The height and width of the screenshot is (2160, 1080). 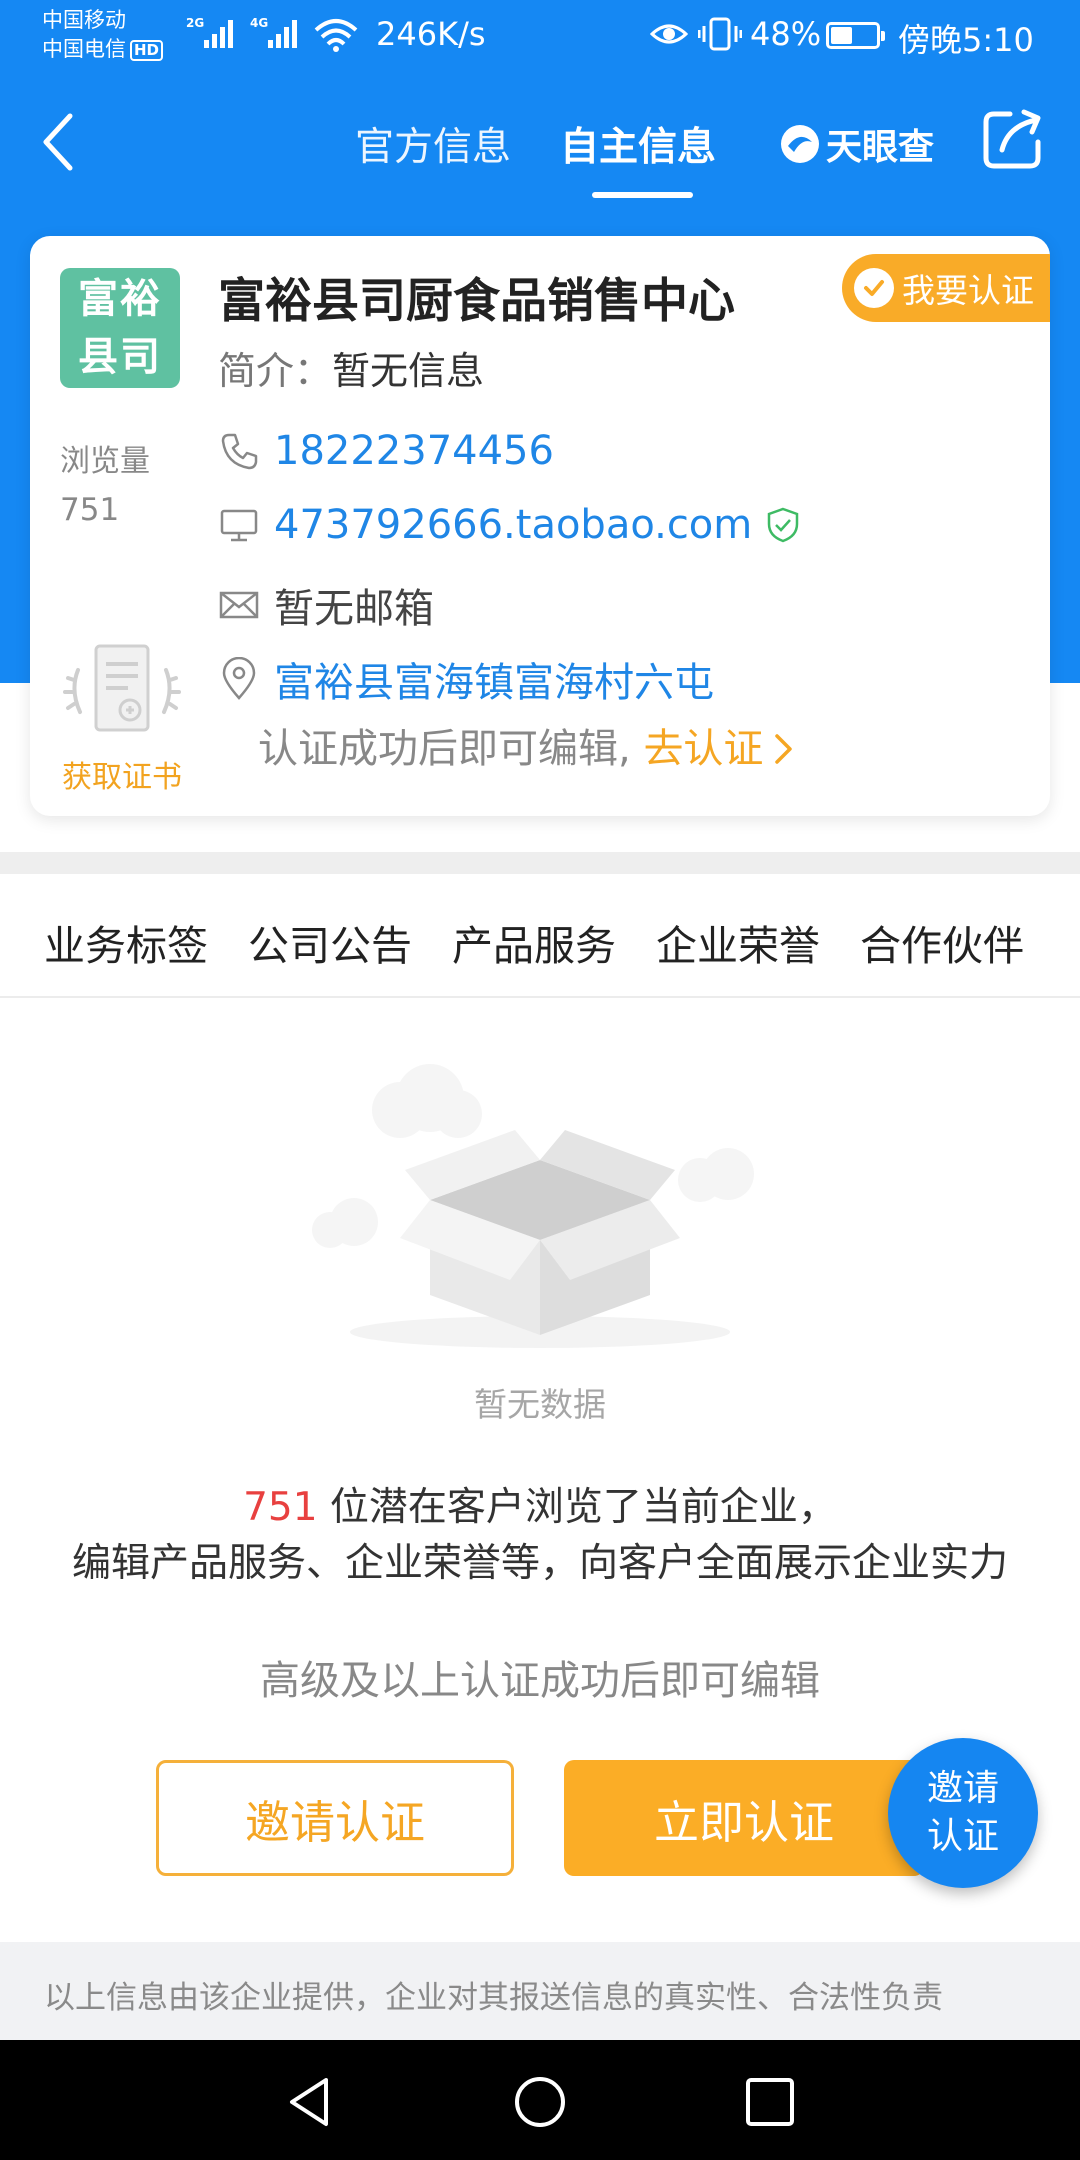 What do you see at coordinates (494, 679) in the screenshot?
I see `address-value: 富裕县富海镇富海村六屯` at bounding box center [494, 679].